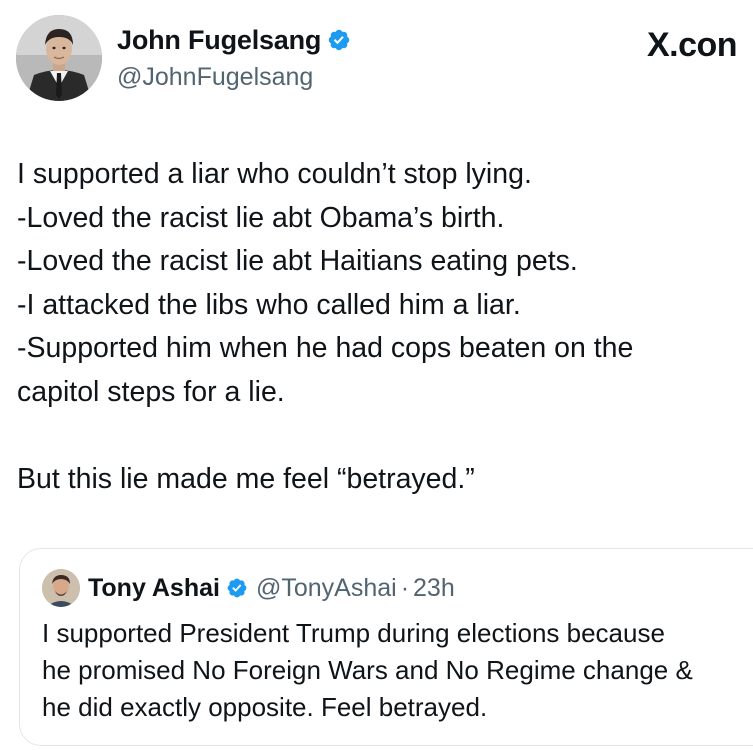 The width and height of the screenshot is (753, 750). Describe the element at coordinates (326, 588) in the screenshot. I see `quoted-author-handle: @TonyAshai` at that location.